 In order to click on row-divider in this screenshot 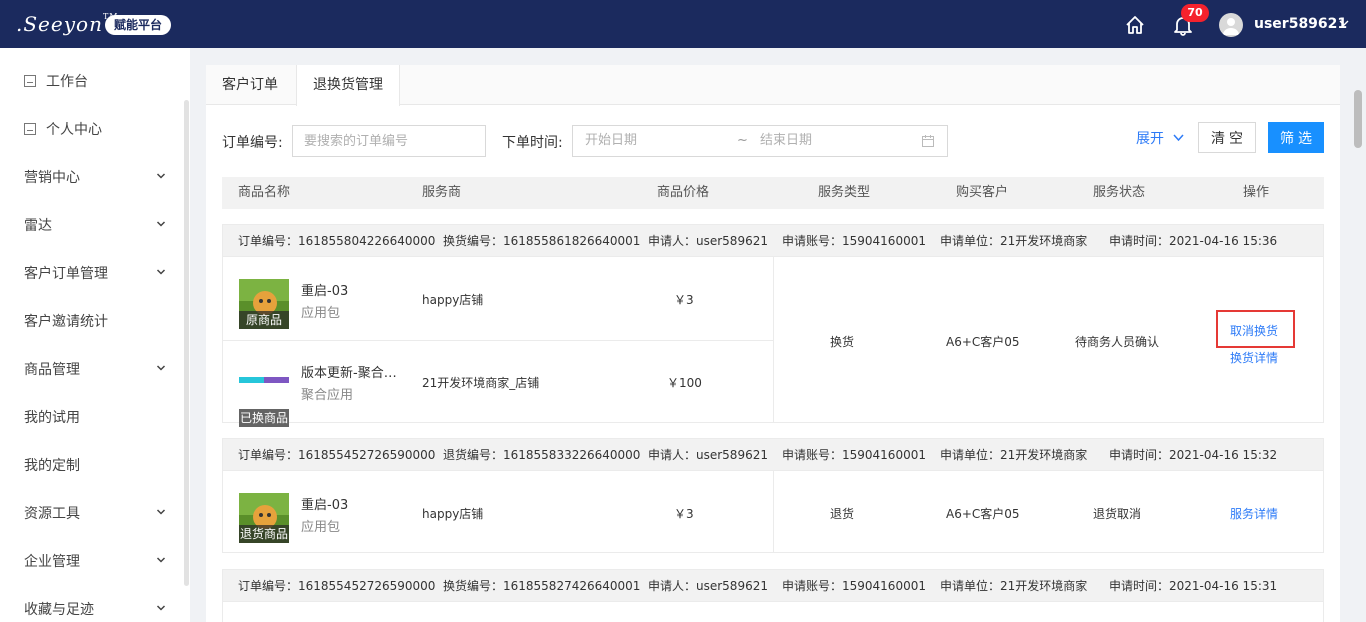, I will do `click(498, 340)`.